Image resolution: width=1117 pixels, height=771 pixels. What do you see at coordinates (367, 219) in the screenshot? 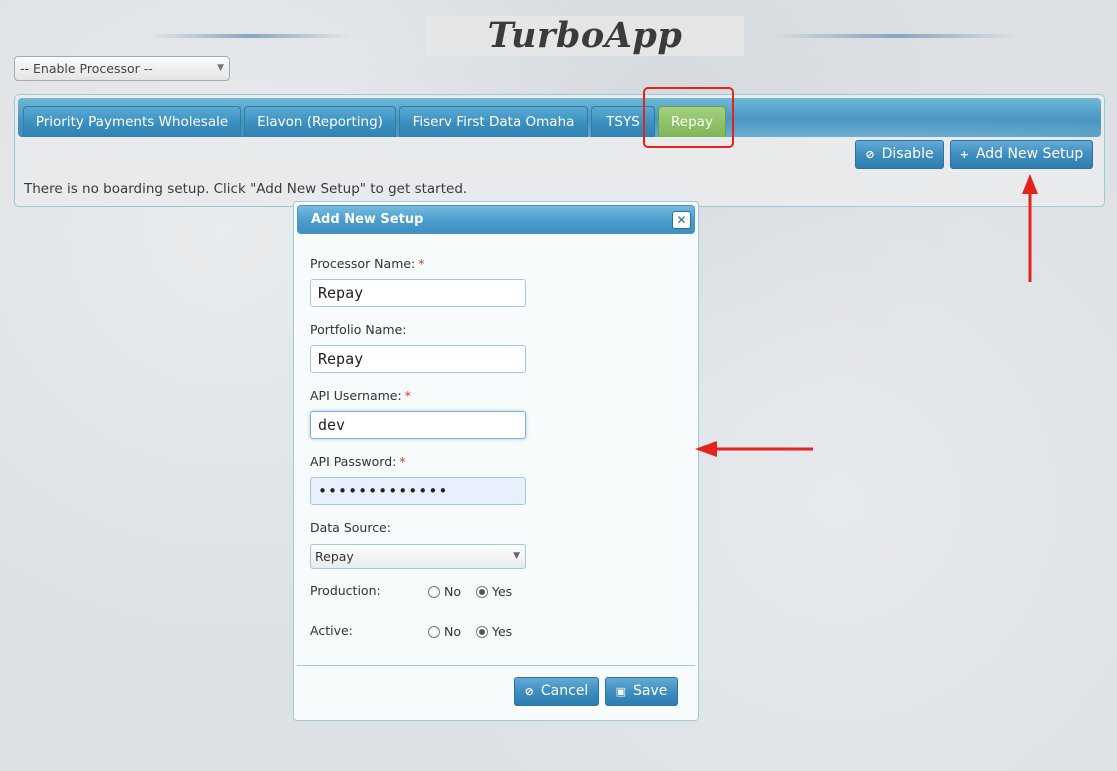
I see `dialog-title: Add New Setup` at bounding box center [367, 219].